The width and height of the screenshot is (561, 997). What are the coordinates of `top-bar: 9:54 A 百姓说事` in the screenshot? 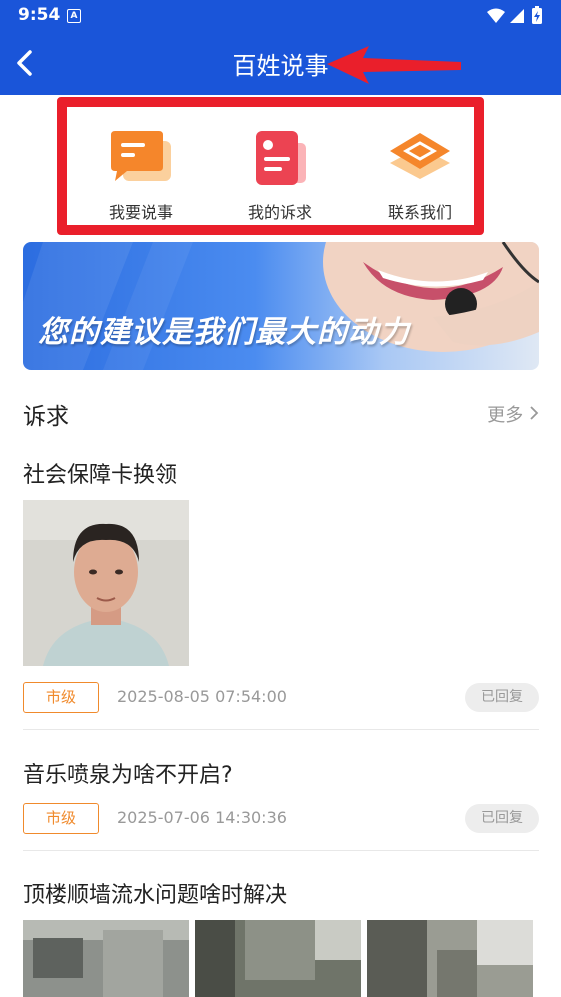 It's located at (280, 47).